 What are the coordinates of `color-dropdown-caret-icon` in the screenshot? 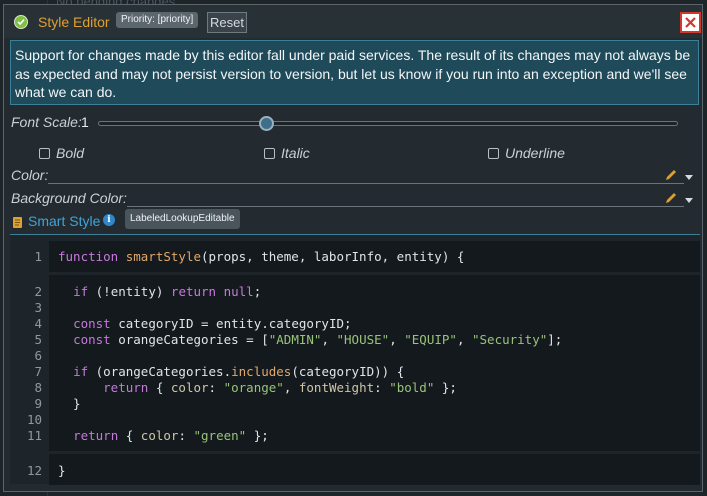 It's located at (689, 177).